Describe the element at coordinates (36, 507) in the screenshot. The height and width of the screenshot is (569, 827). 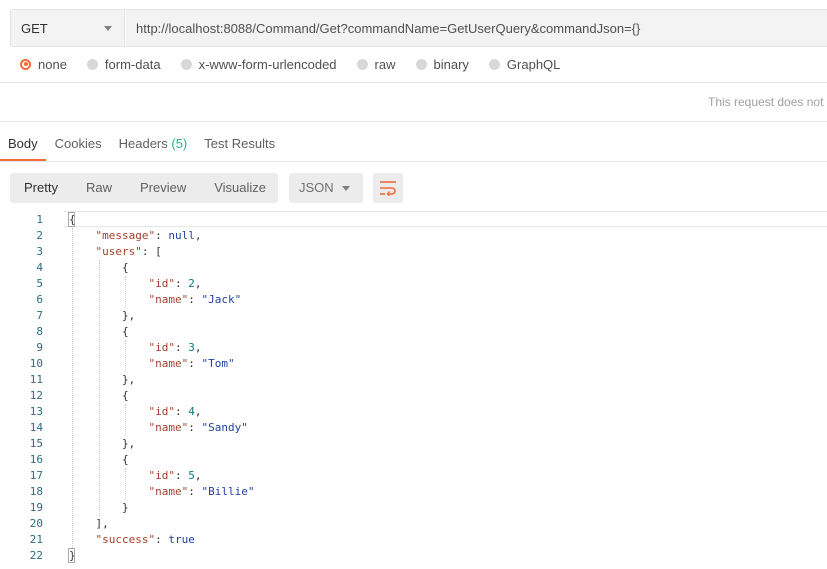
I see `line-number: 19` at that location.